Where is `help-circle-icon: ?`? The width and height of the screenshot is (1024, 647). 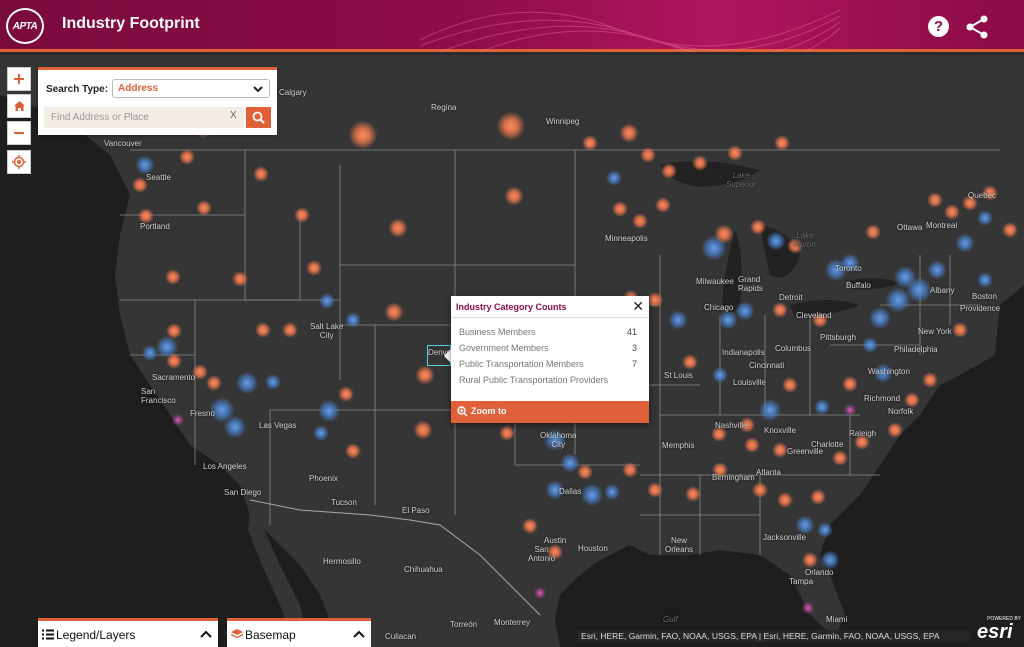
help-circle-icon: ? is located at coordinates (938, 26).